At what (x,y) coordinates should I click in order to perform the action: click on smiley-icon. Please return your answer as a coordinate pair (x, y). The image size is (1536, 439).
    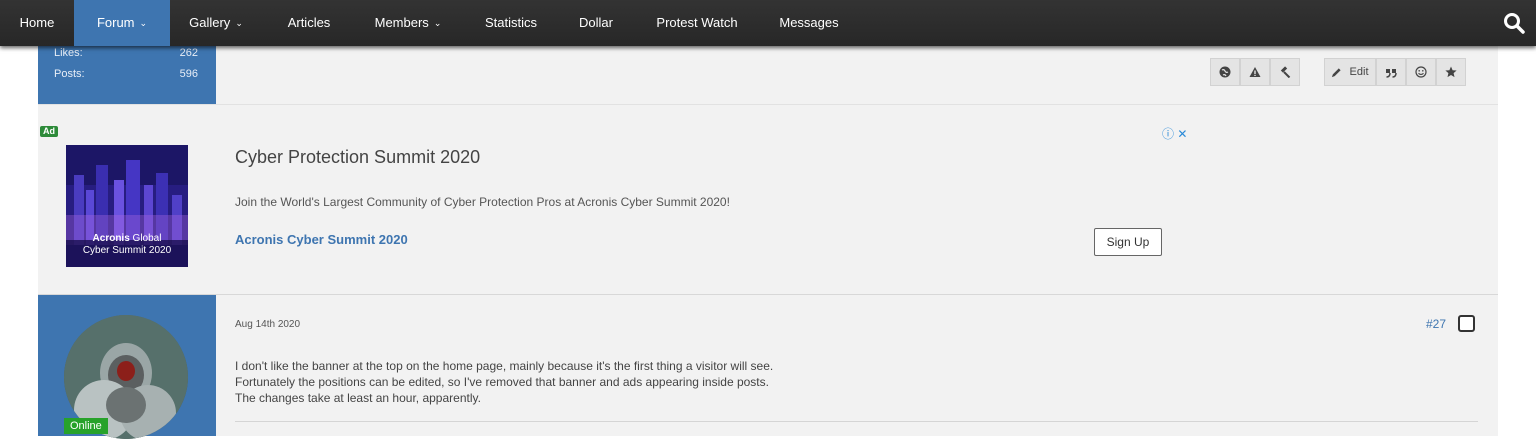
    Looking at the image, I should click on (1421, 72).